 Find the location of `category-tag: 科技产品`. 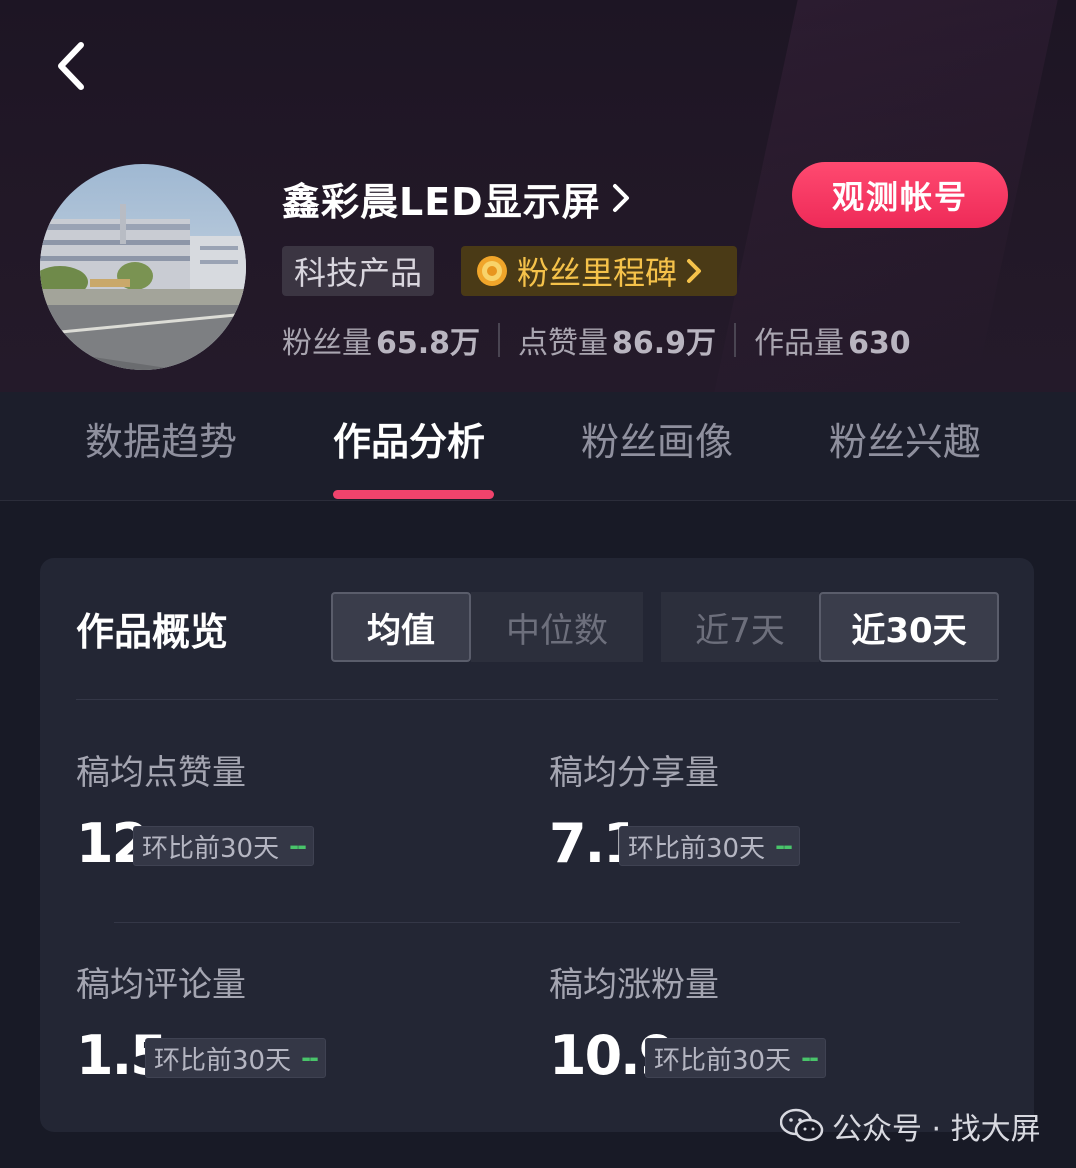

category-tag: 科技产品 is located at coordinates (358, 271).